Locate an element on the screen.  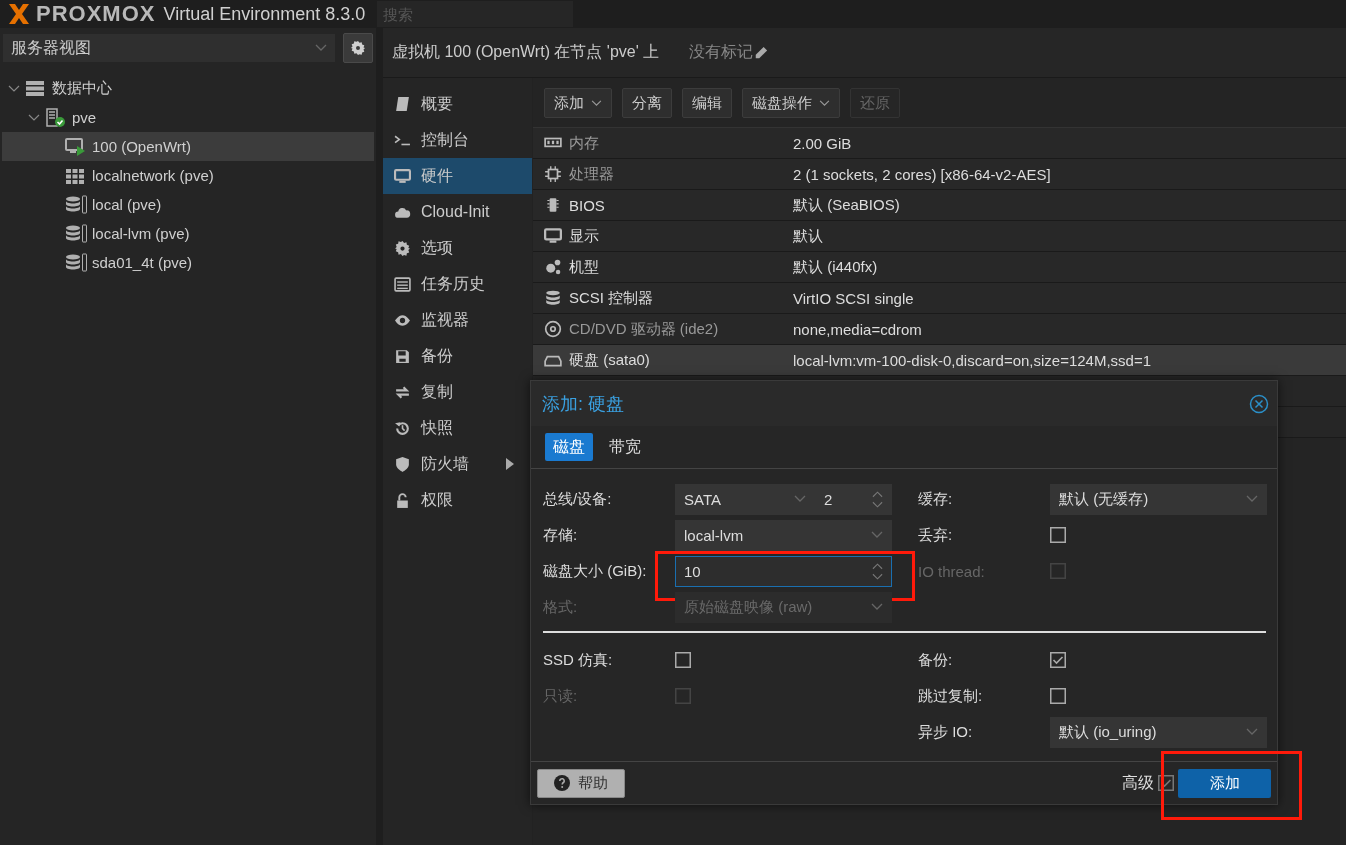
tree-item: local-lvm (pve) is located at coordinates (188, 233).